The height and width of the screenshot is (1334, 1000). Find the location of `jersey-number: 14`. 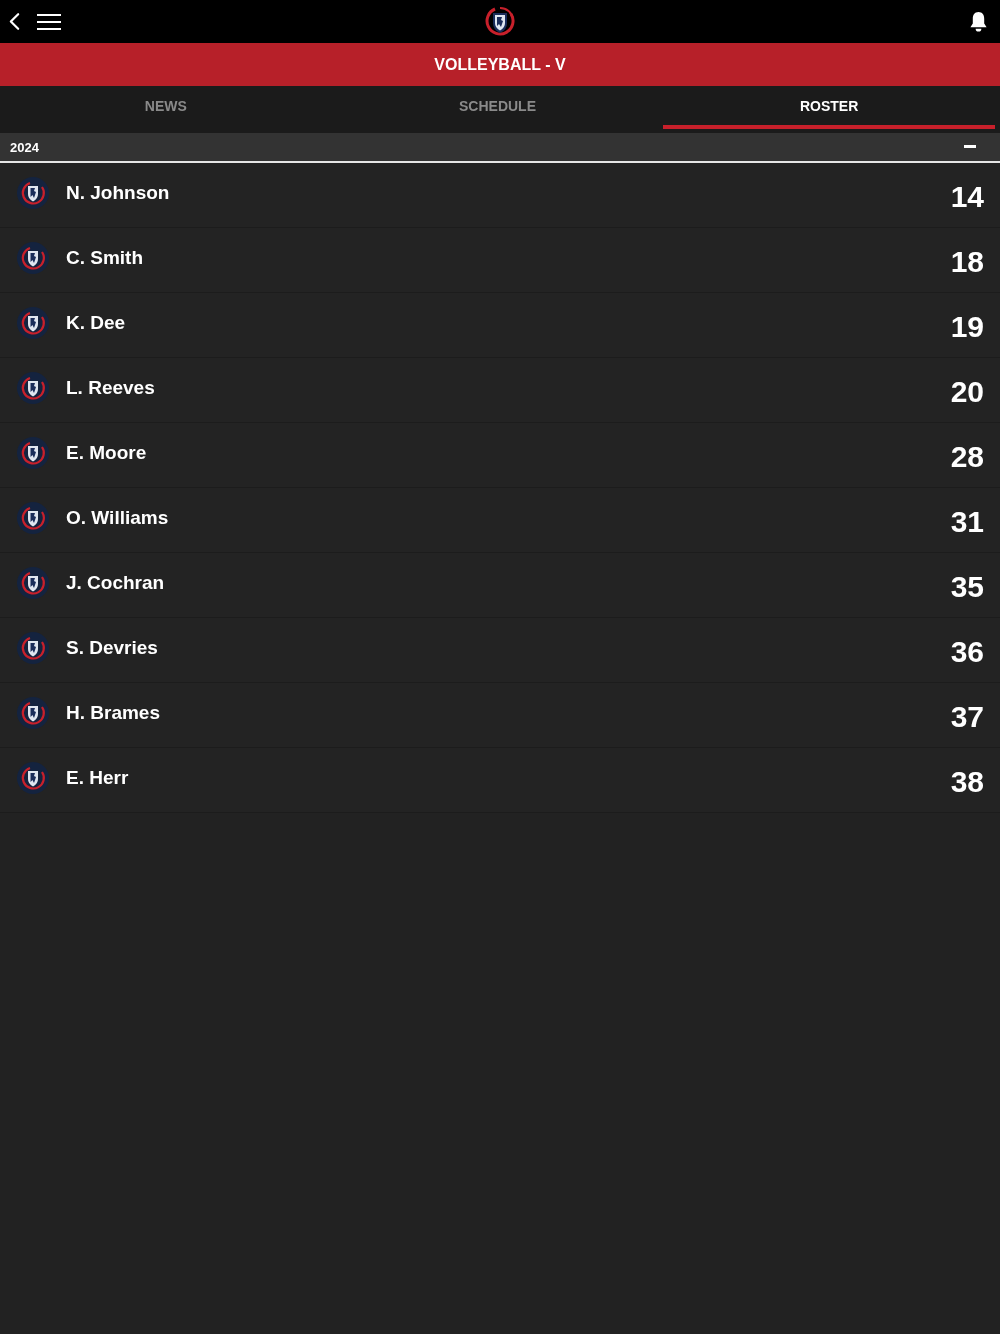

jersey-number: 14 is located at coordinates (967, 197).